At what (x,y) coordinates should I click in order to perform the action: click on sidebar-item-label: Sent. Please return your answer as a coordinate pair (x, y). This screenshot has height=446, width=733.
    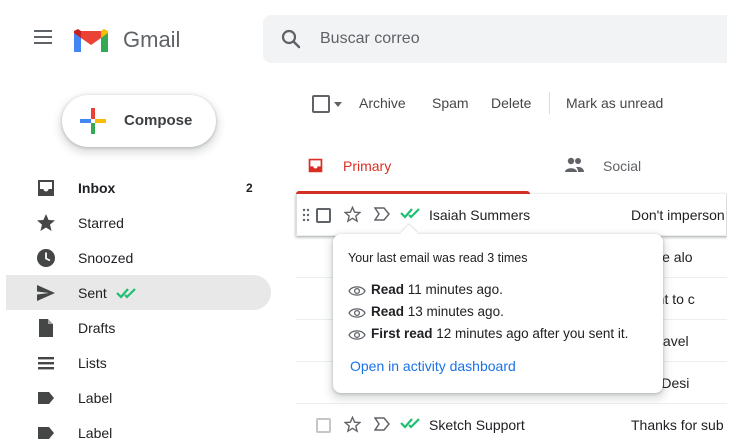
    Looking at the image, I should click on (92, 293).